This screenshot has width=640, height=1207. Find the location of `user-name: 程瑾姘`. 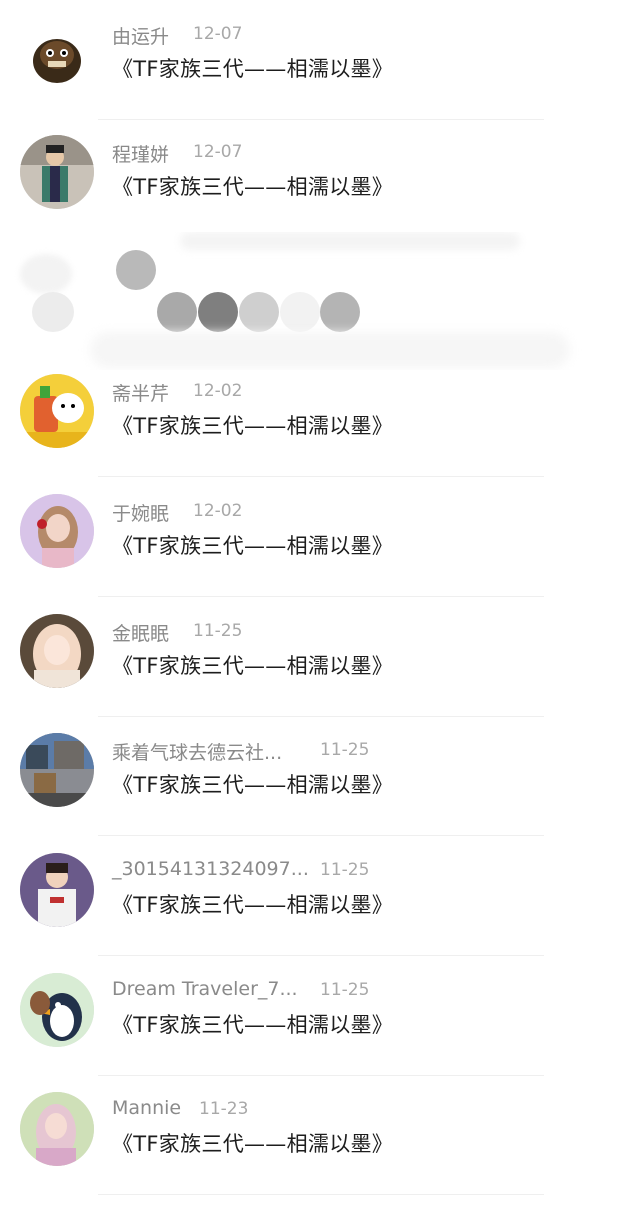

user-name: 程瑾姘 is located at coordinates (140, 153).